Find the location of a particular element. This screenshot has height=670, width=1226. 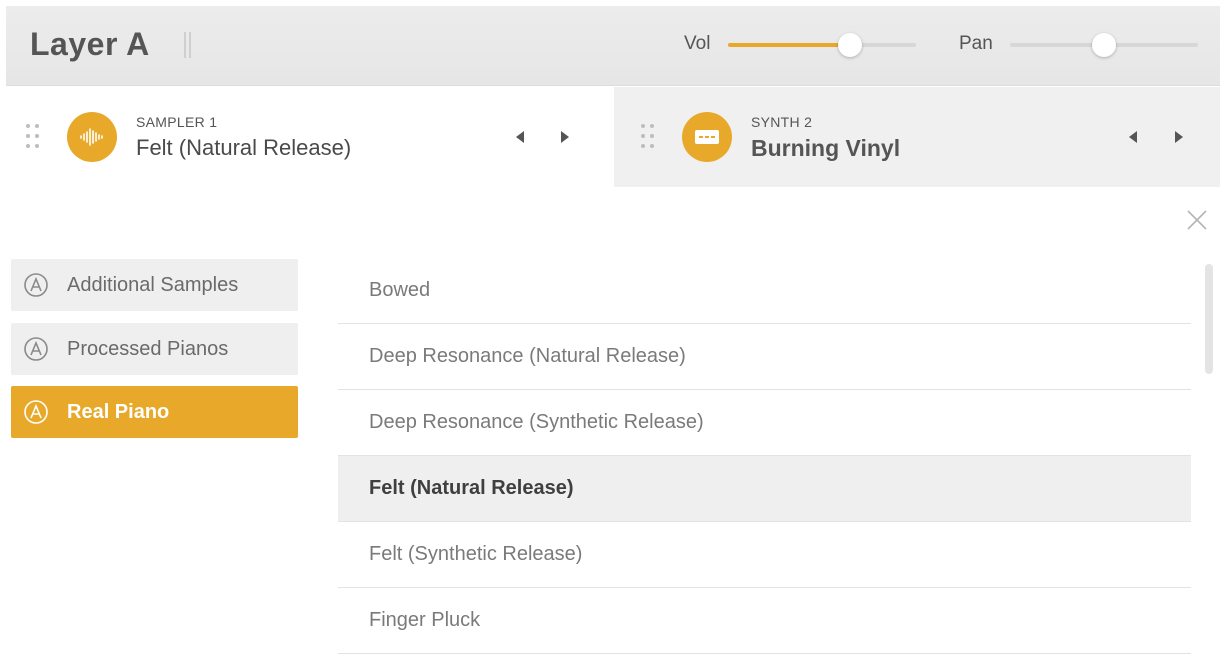

category-label: Additional Samples is located at coordinates (153, 284).